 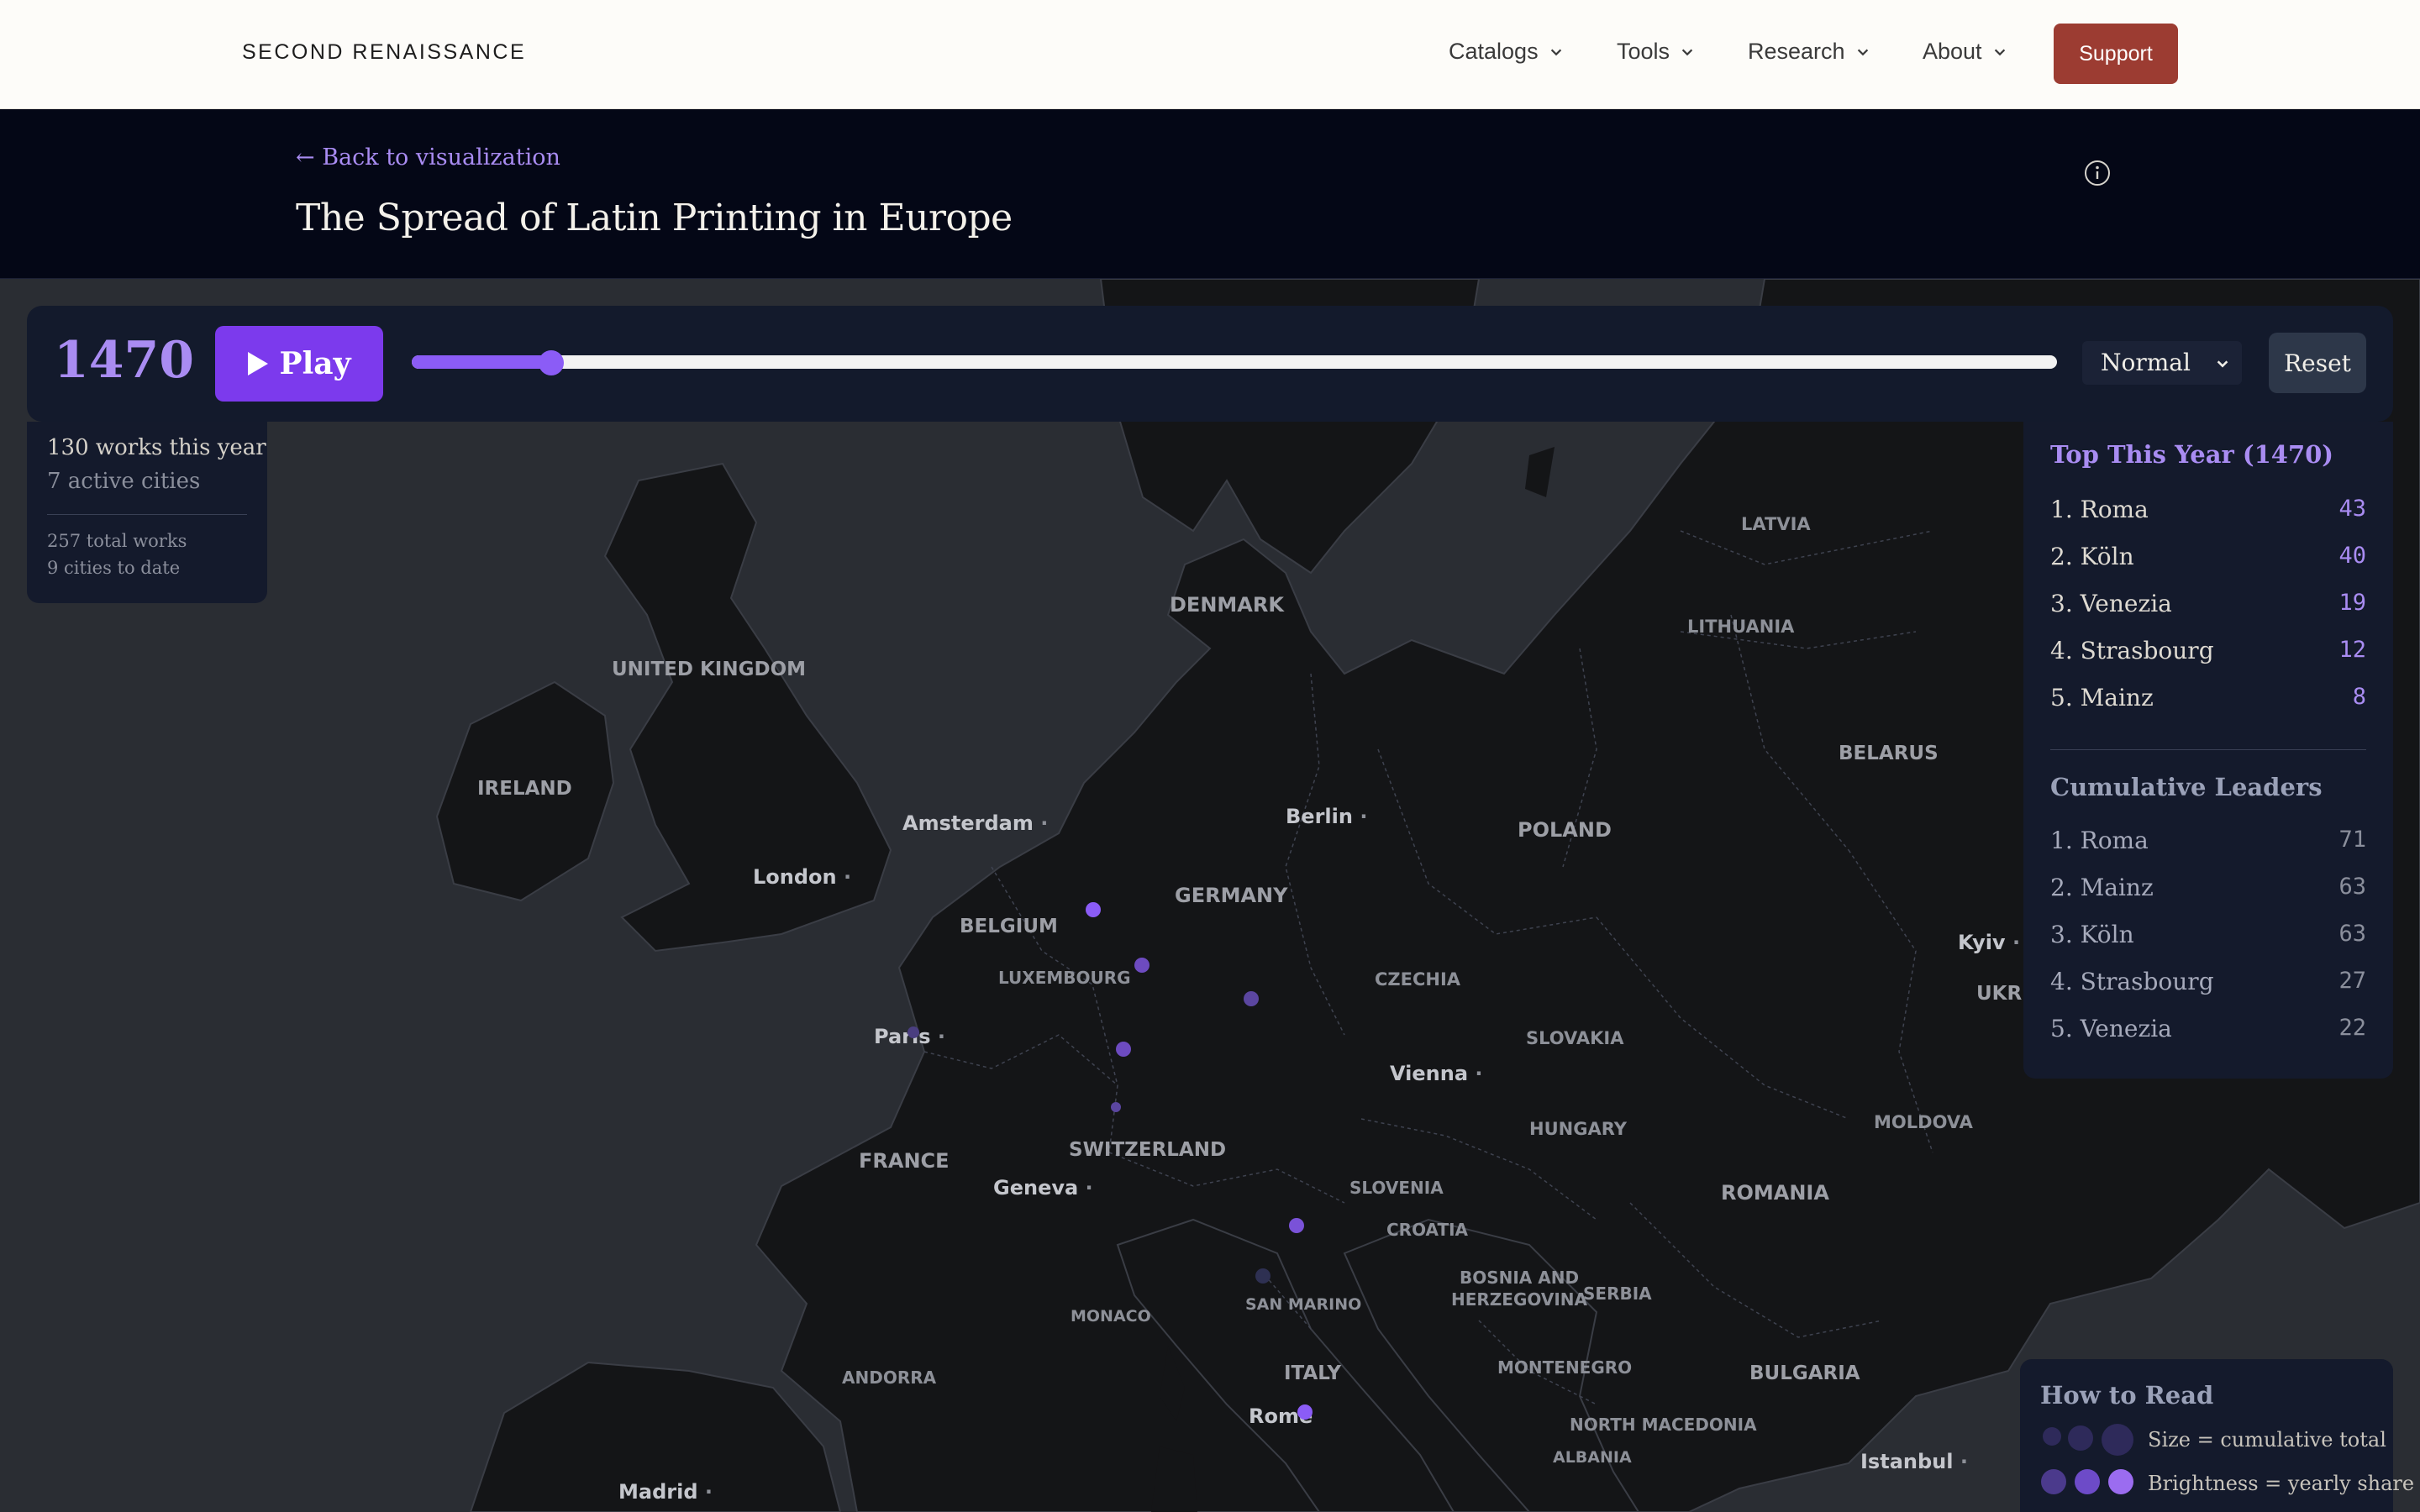 What do you see at coordinates (1914, 1461) in the screenshot?
I see `city-label: Istanbul ·` at bounding box center [1914, 1461].